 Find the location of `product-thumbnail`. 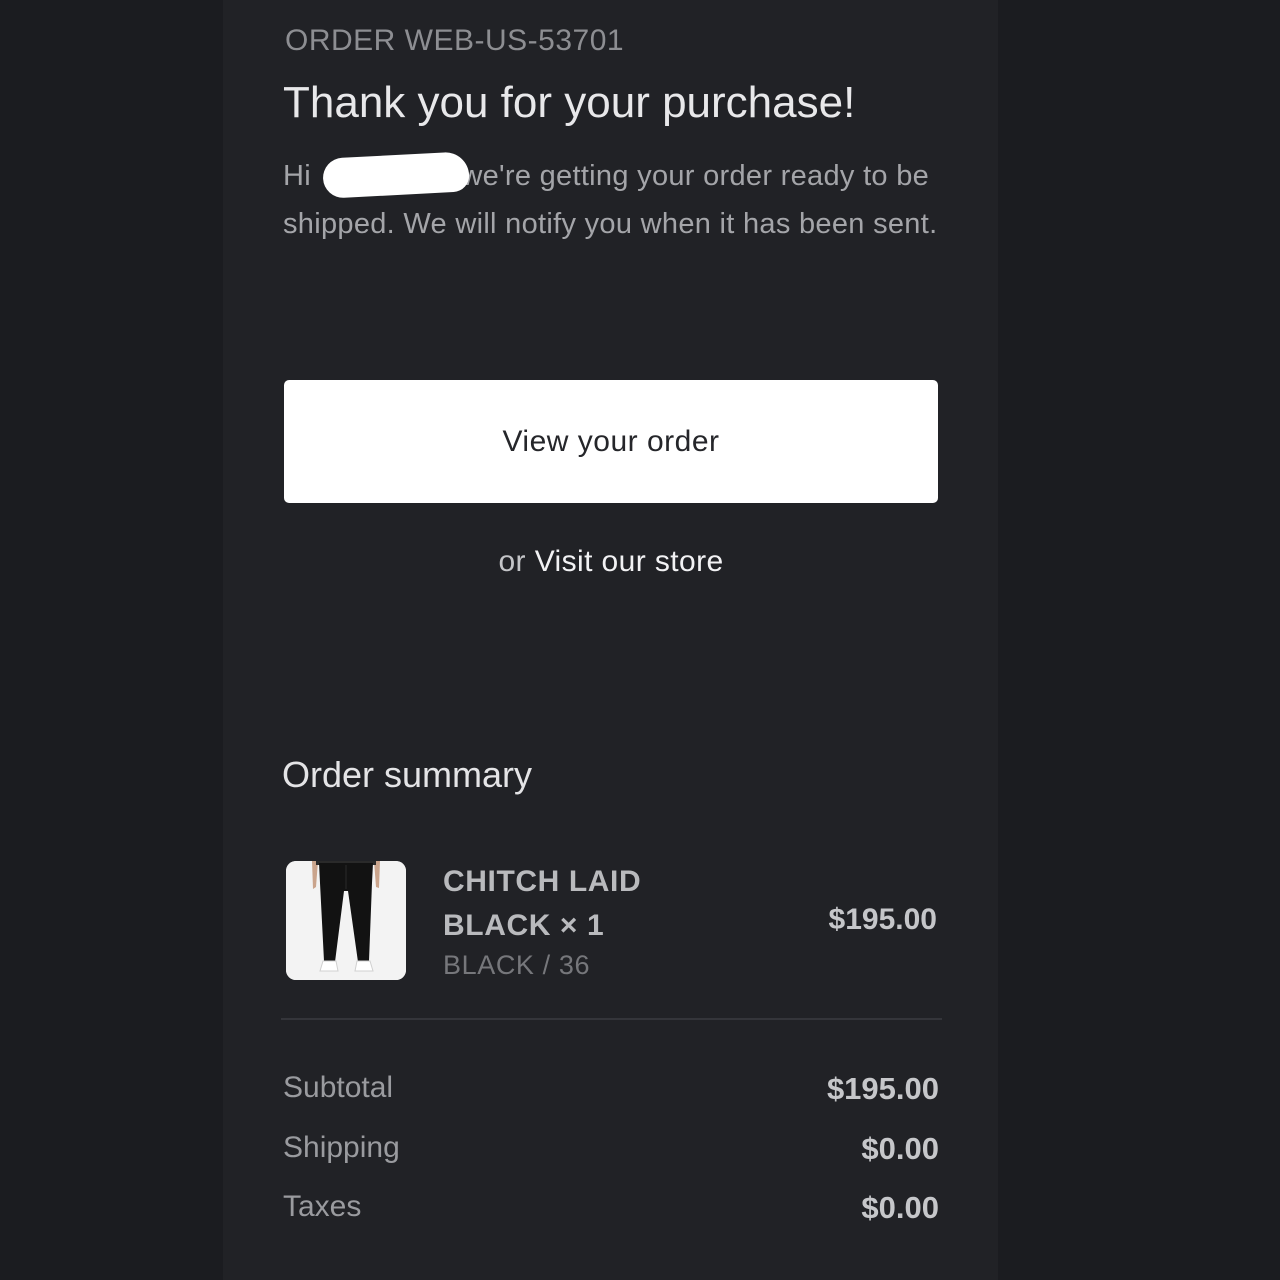

product-thumbnail is located at coordinates (346, 920).